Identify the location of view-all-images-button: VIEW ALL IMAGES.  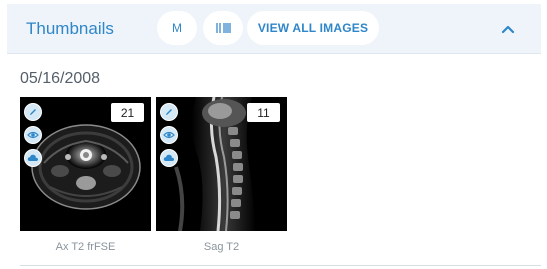
(313, 28).